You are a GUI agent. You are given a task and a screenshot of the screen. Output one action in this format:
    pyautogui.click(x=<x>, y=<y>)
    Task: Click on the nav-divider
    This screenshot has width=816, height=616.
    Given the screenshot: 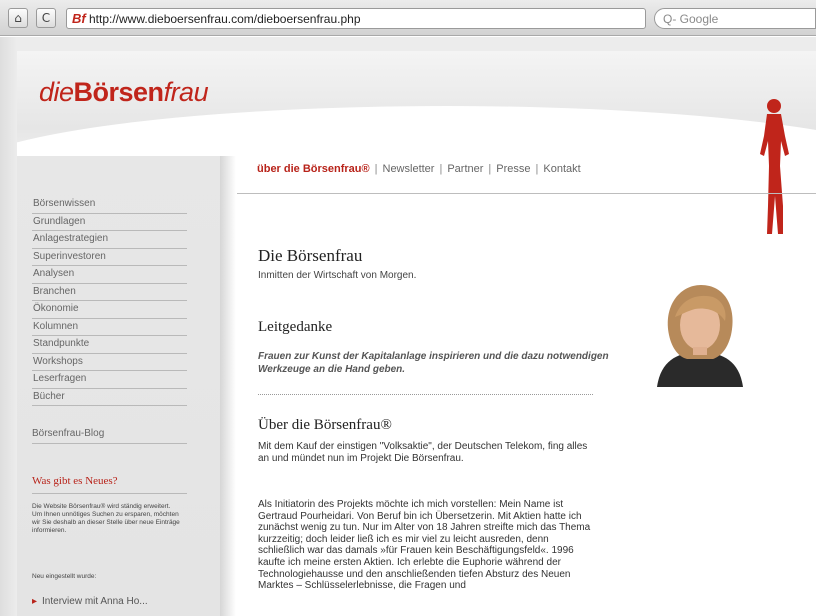 What is the action you would take?
    pyautogui.click(x=526, y=193)
    